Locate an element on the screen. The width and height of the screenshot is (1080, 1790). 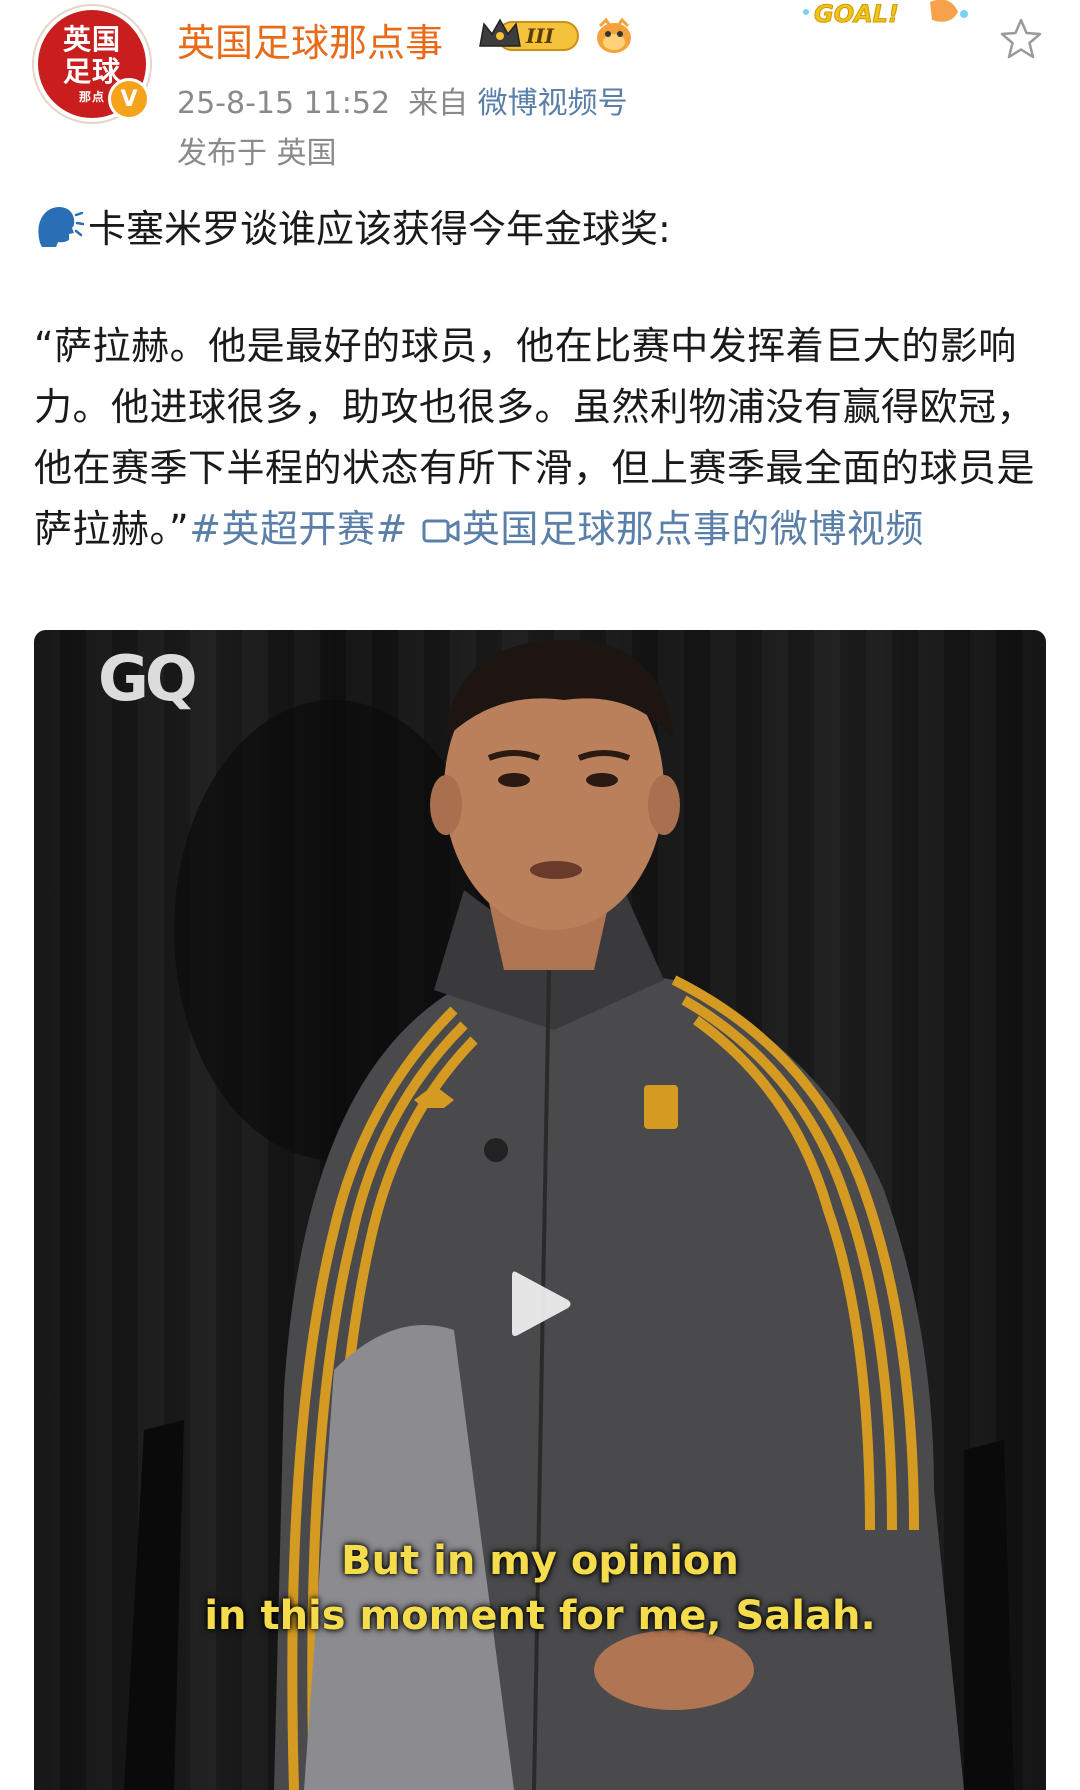
post-meta: 25-8-15 11:52 来自 微博视频号 is located at coordinates (402, 100).